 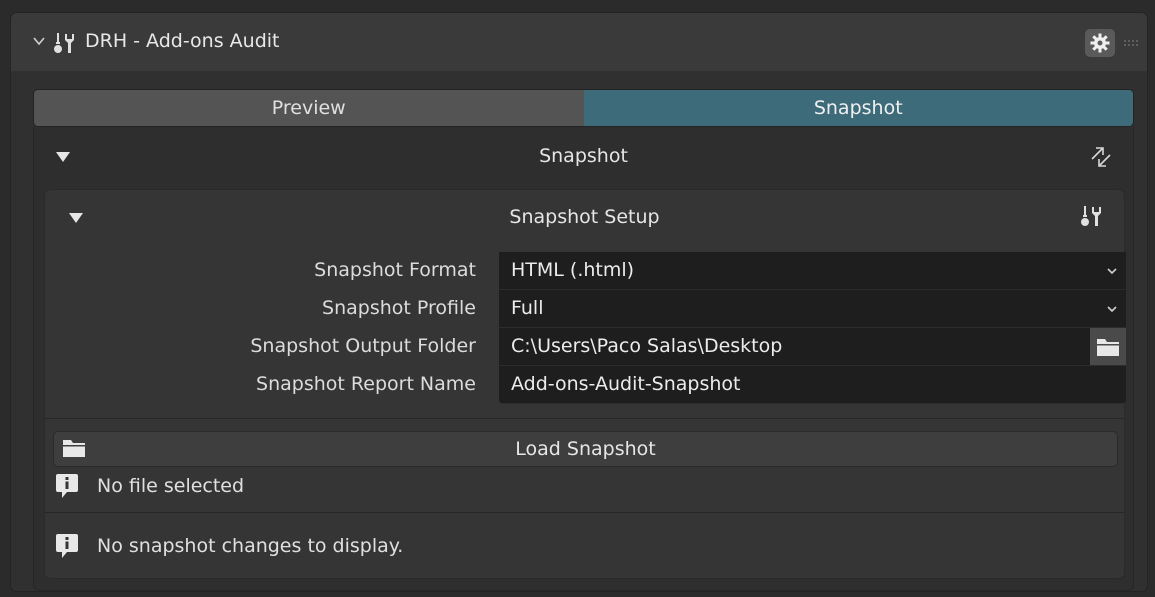 What do you see at coordinates (171, 486) in the screenshot?
I see `file-status-text: No file selected` at bounding box center [171, 486].